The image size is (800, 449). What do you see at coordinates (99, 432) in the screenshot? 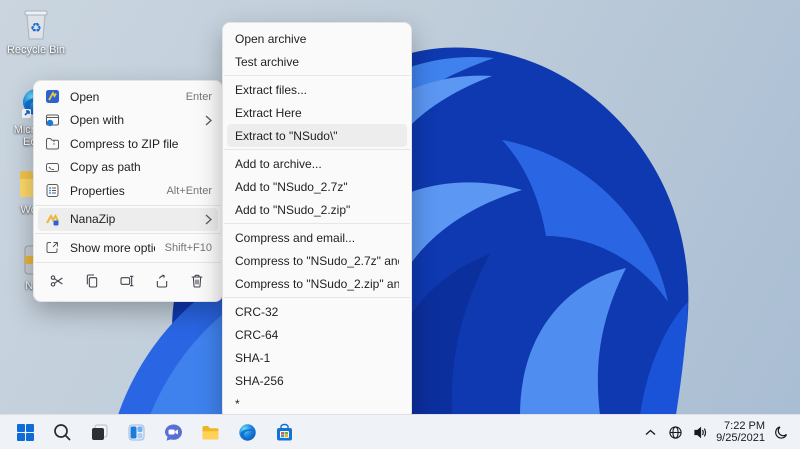
I see `task-view-button` at bounding box center [99, 432].